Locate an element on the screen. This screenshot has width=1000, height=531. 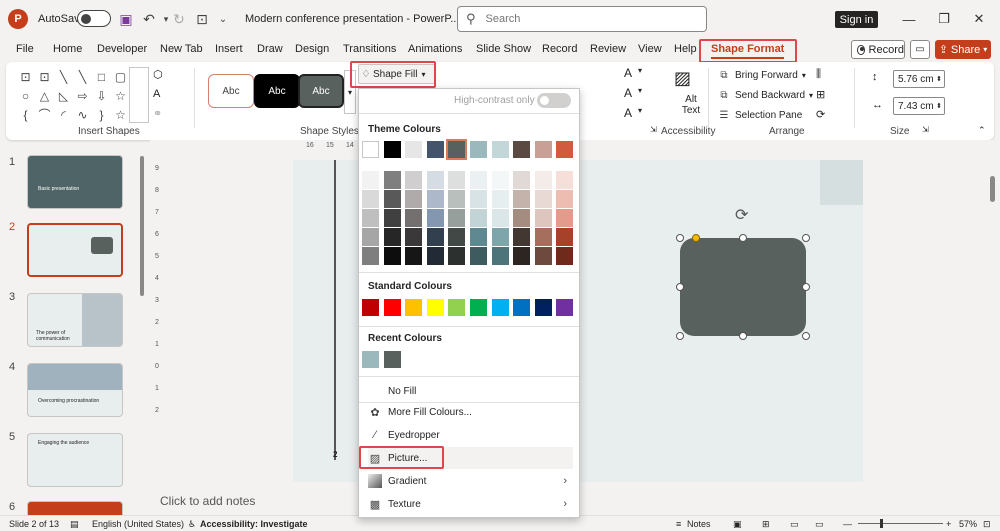
shape-gallery: ⊡ ⊡ ╲ ╲ □ ▢ ○ △ ◺ ⇨ ⇩ ☆ { ⌒ ◜ ∿ } ☆ is located at coordinates (73, 95).